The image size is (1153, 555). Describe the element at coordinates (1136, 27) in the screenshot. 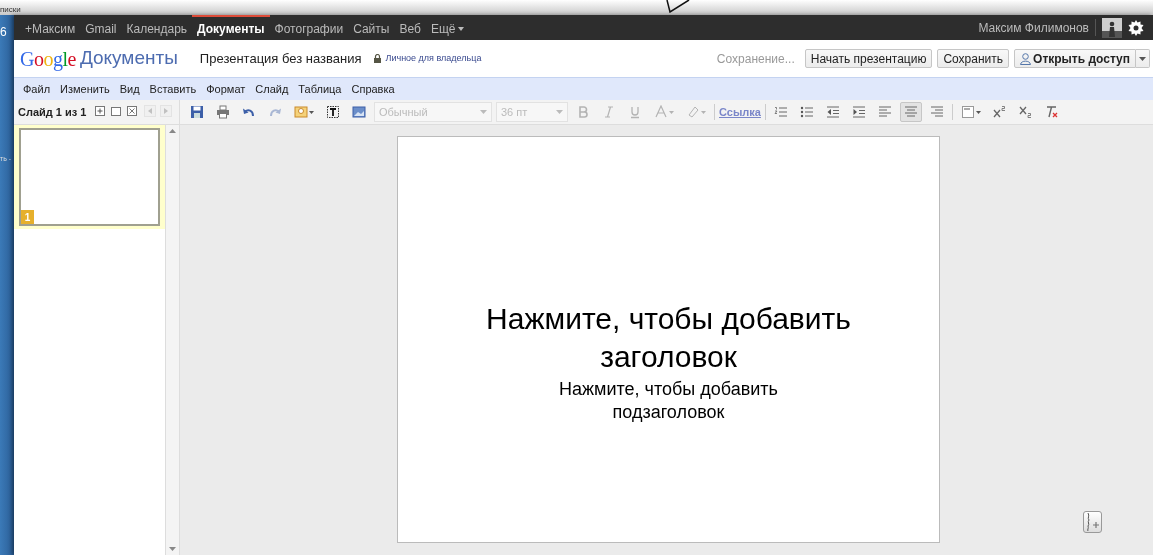

I see `settings-icon` at that location.